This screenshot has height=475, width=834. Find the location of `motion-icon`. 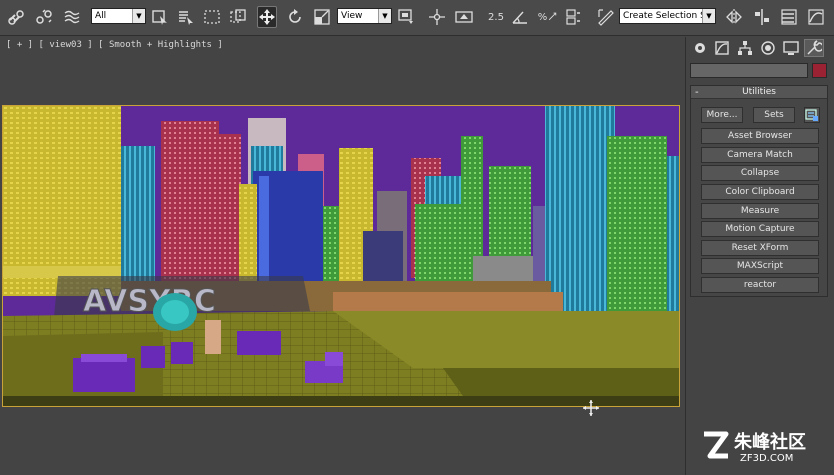

motion-icon is located at coordinates (768, 48).